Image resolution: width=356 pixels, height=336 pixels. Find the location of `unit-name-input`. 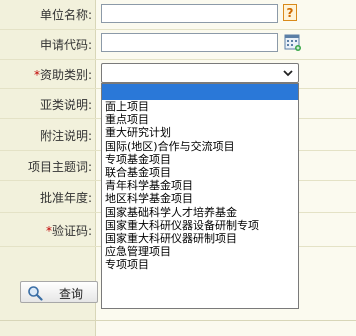

unit-name-input is located at coordinates (189, 13).